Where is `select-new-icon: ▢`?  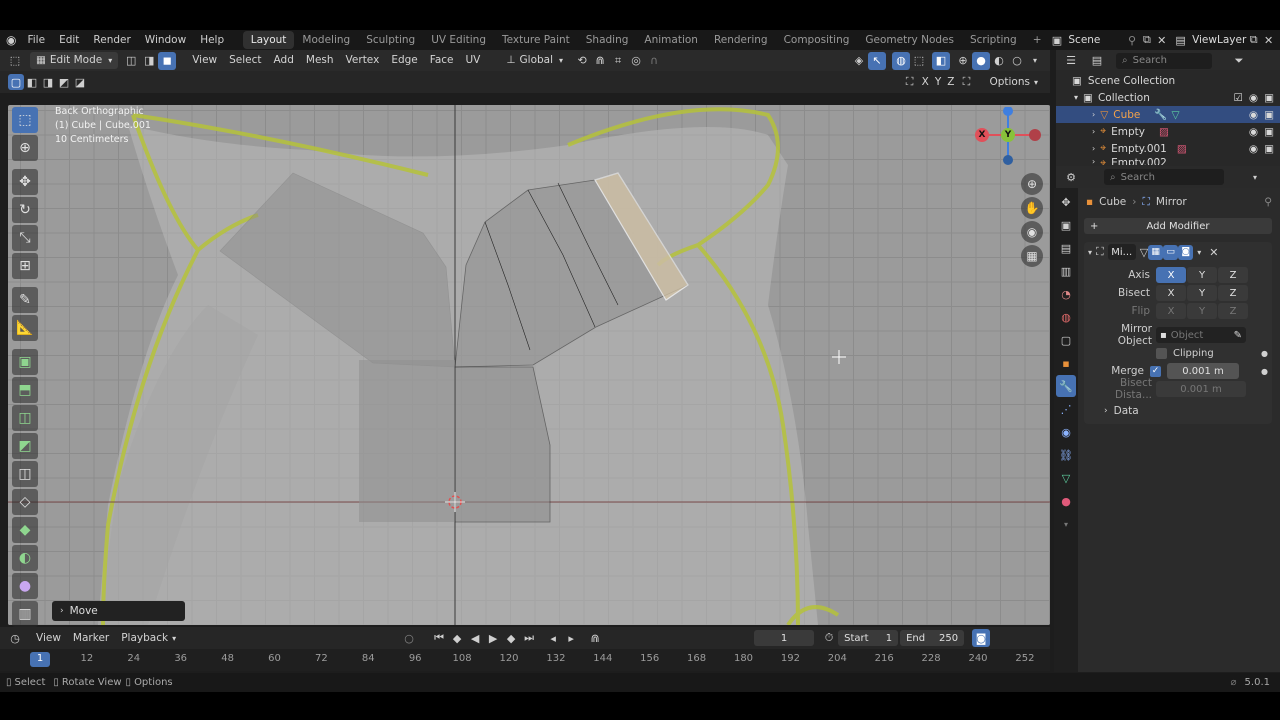 select-new-icon: ▢ is located at coordinates (16, 82).